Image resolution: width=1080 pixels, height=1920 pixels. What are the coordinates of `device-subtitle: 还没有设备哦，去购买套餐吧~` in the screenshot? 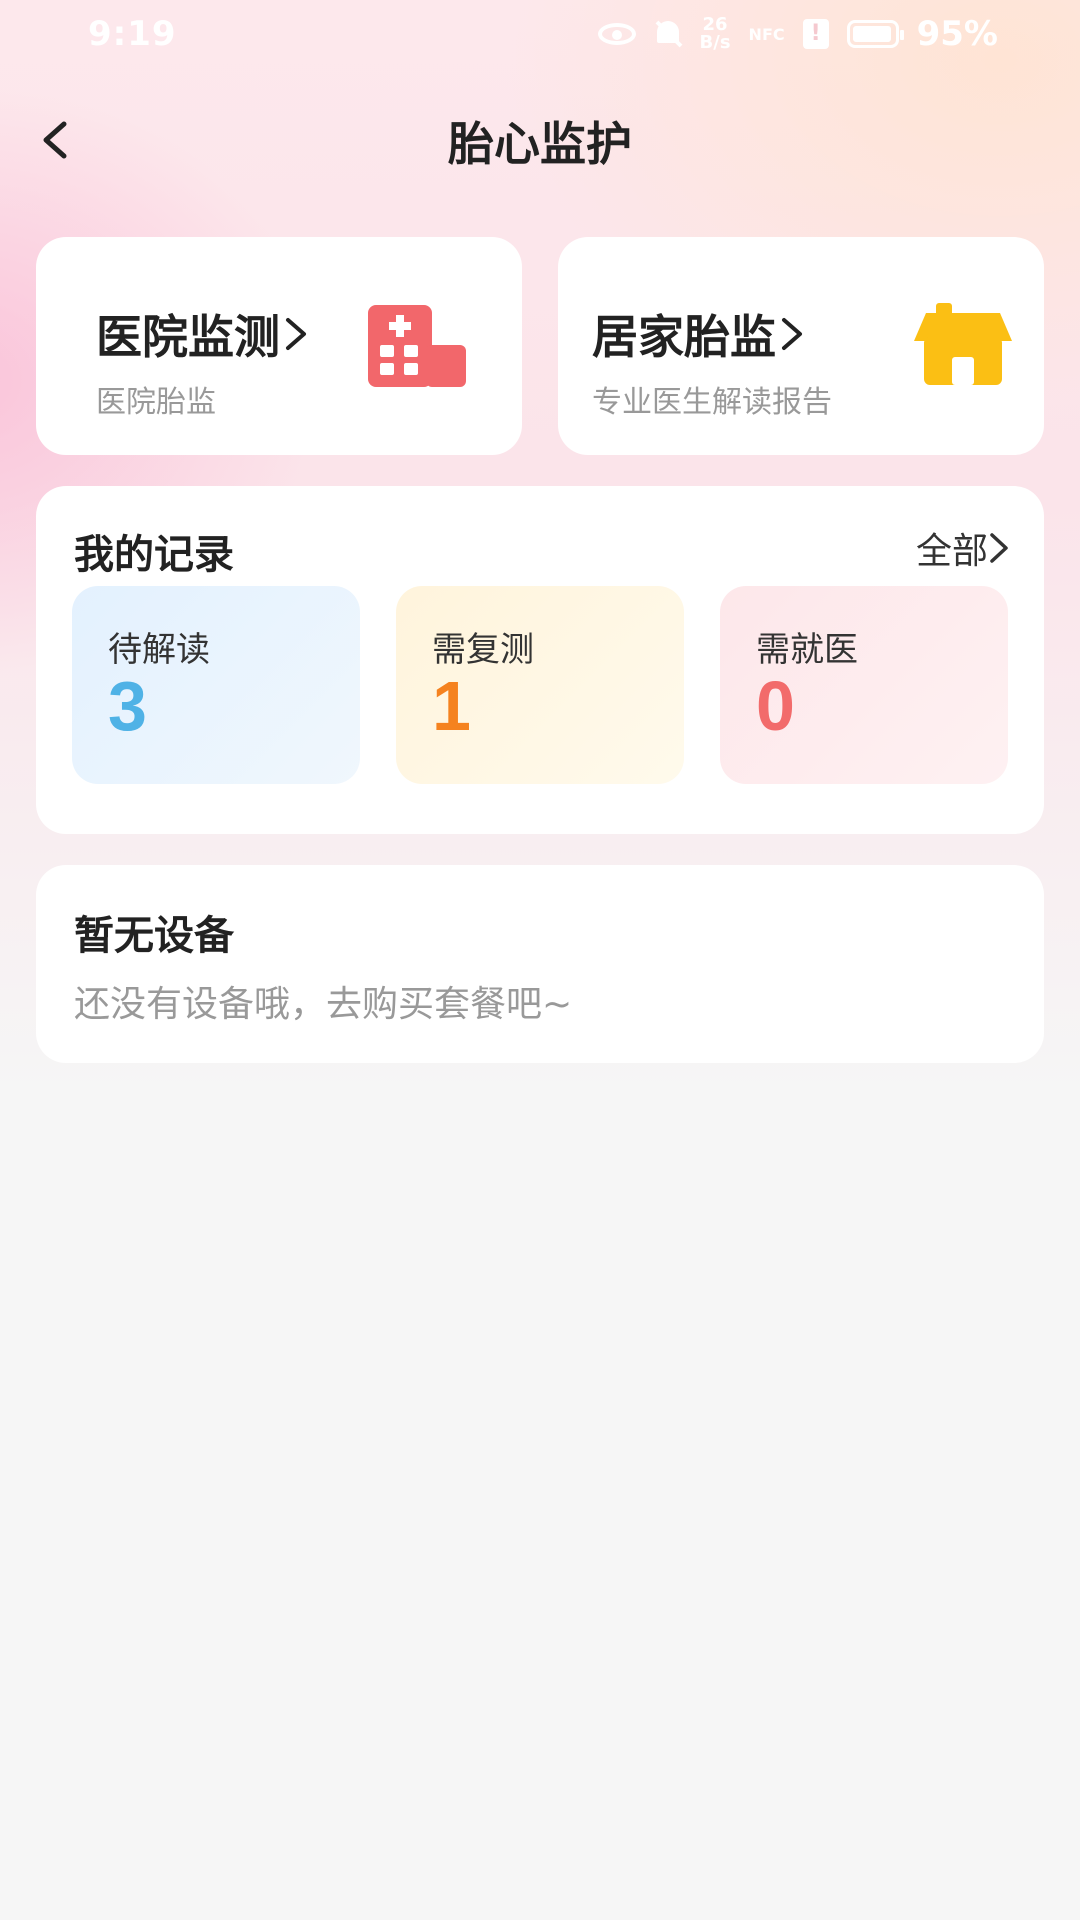 It's located at (323, 1004).